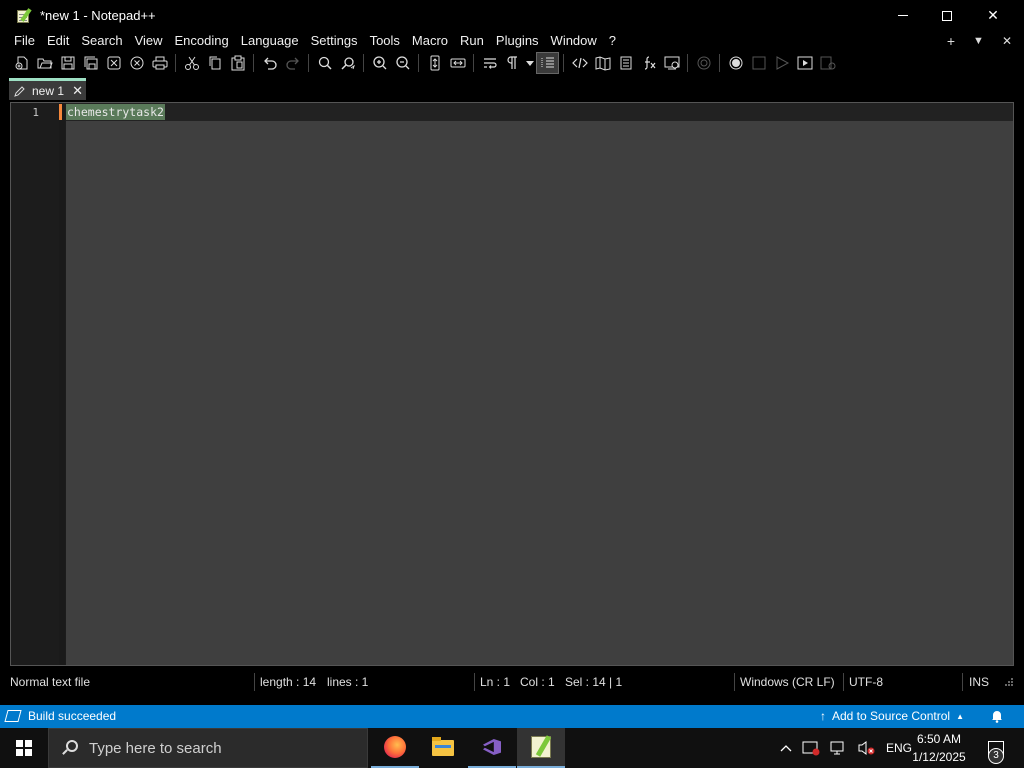  I want to click on volume-muted-icon, so click(867, 748).